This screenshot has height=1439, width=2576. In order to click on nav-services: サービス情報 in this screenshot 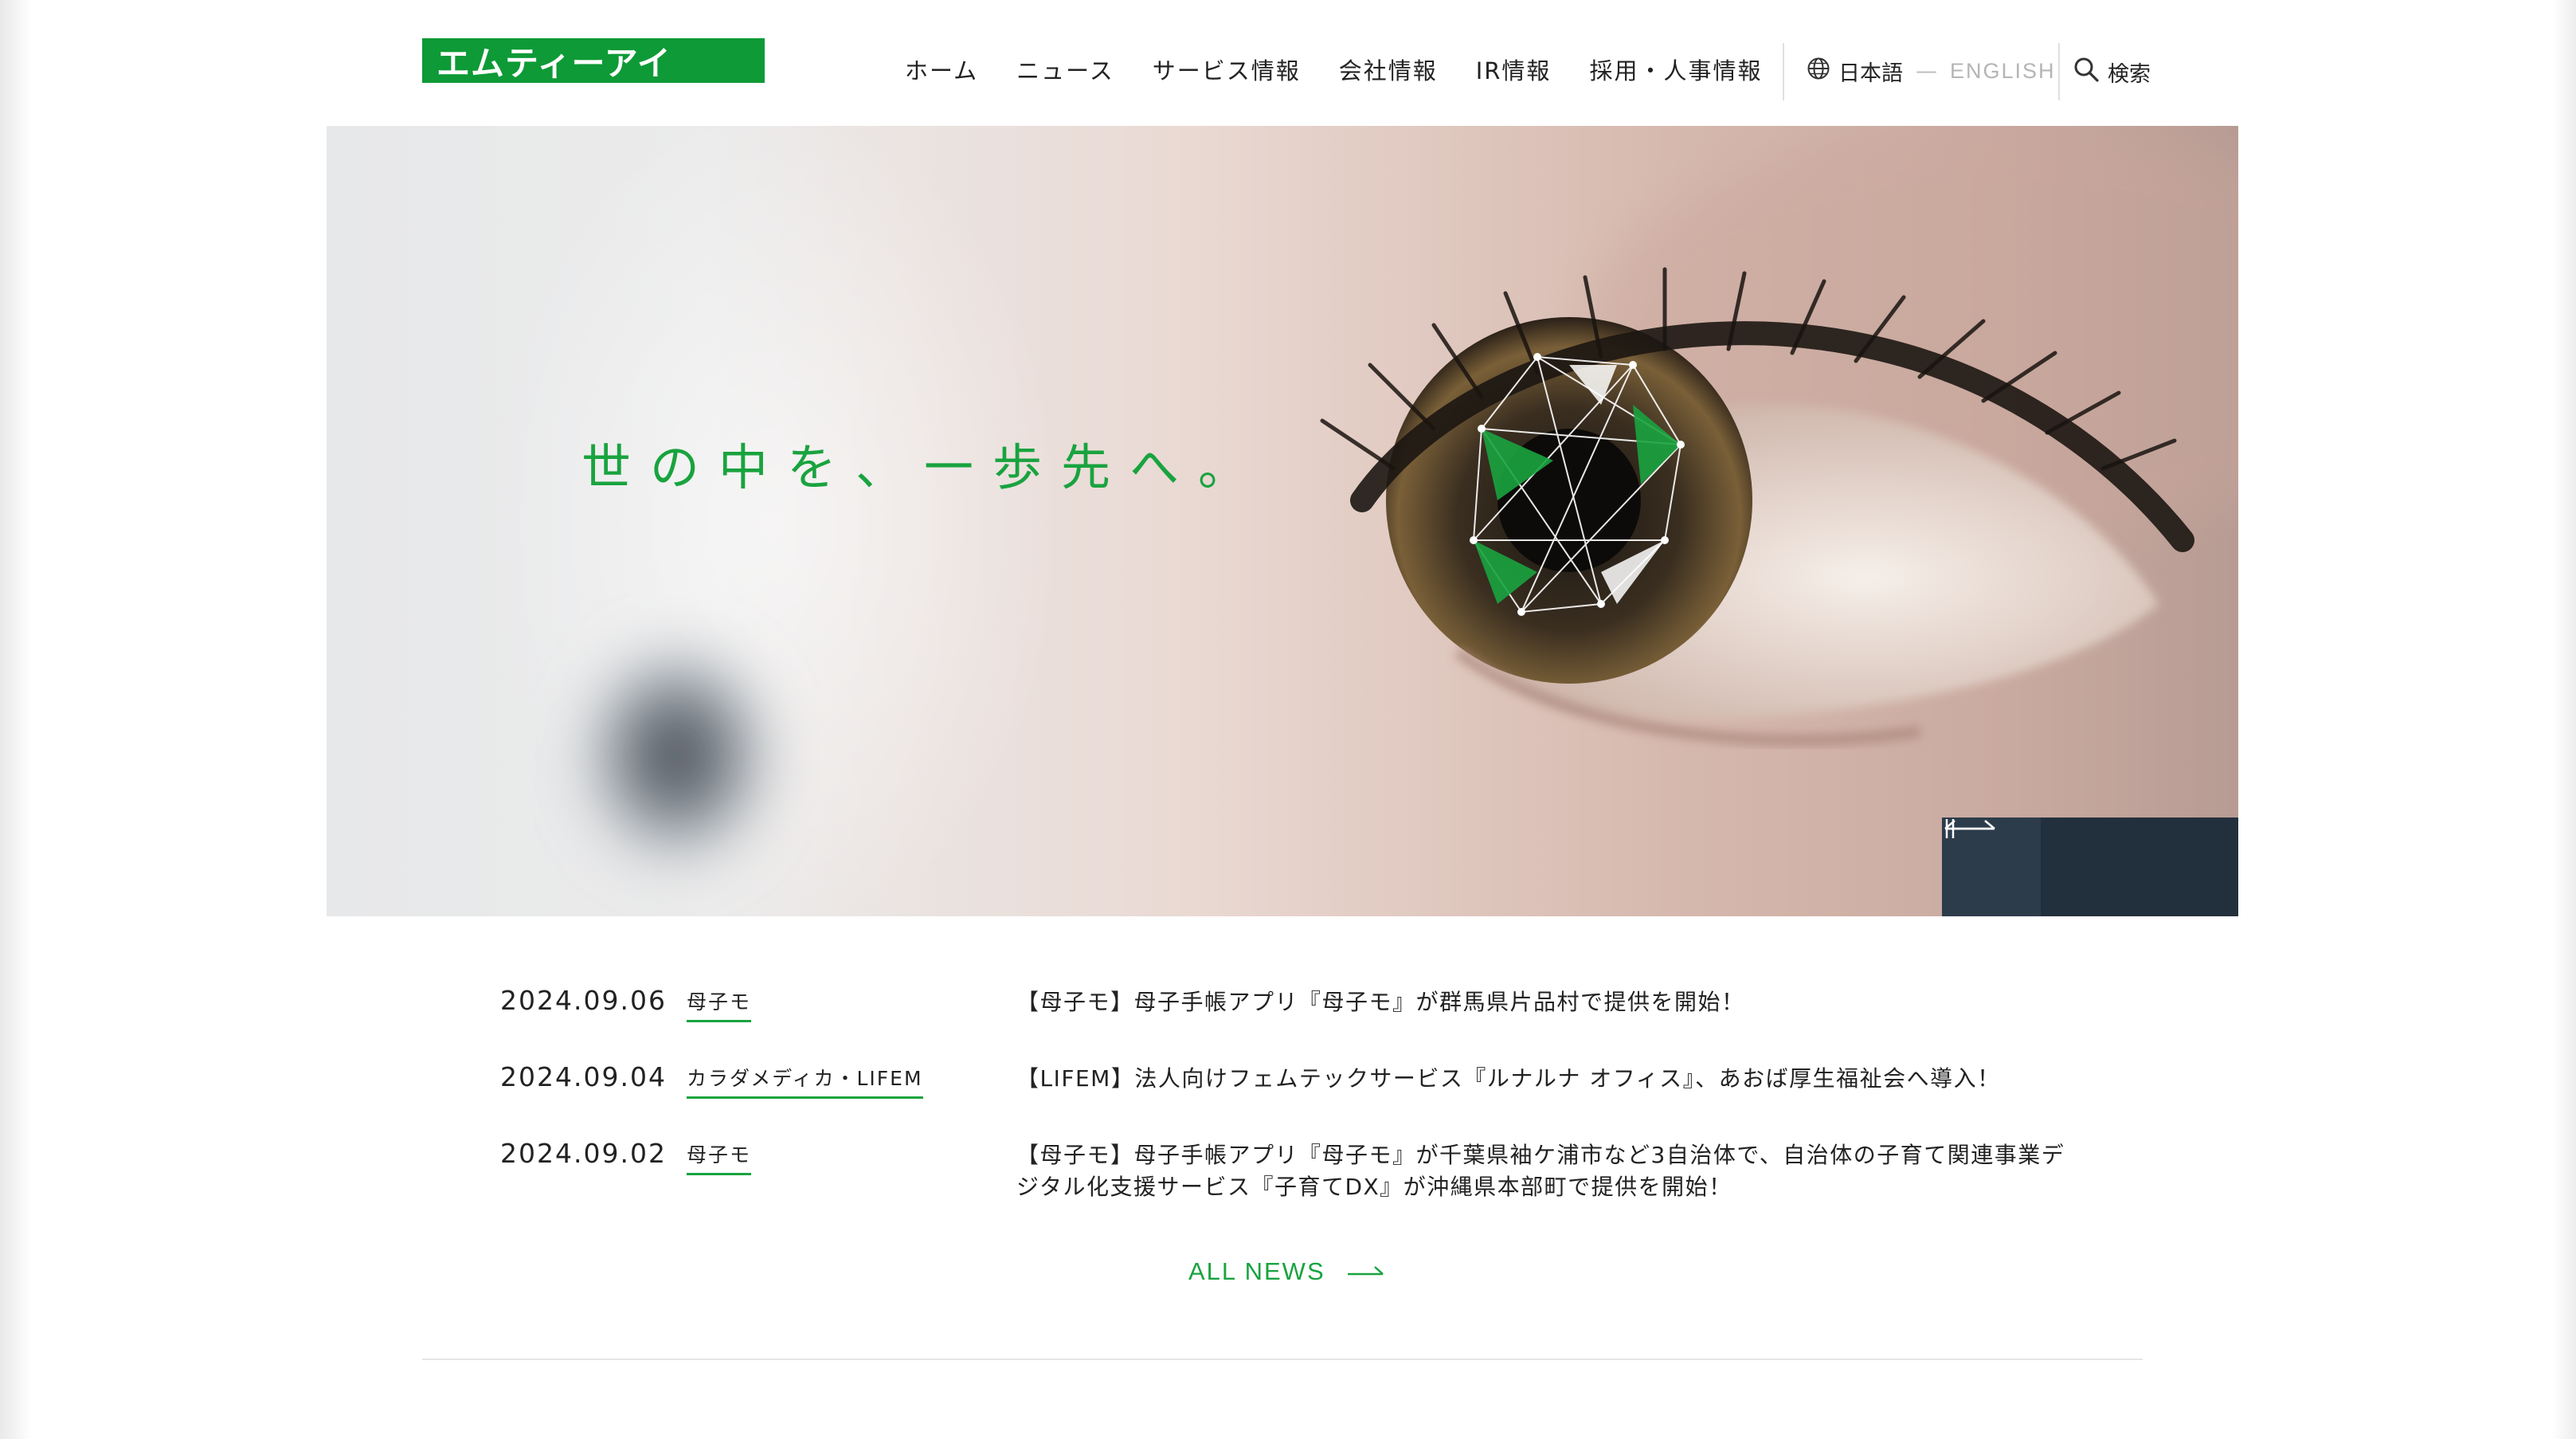, I will do `click(1227, 69)`.